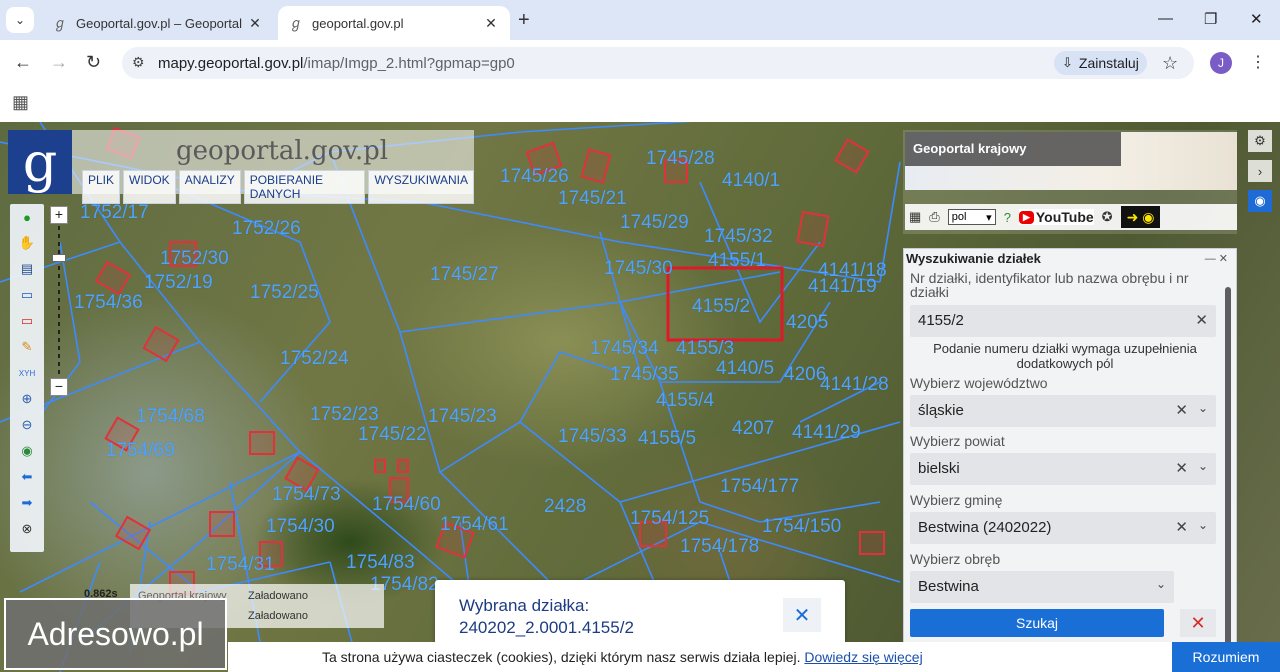 The height and width of the screenshot is (672, 1280). Describe the element at coordinates (934, 217) in the screenshot. I see `print-icon: ⎙` at that location.